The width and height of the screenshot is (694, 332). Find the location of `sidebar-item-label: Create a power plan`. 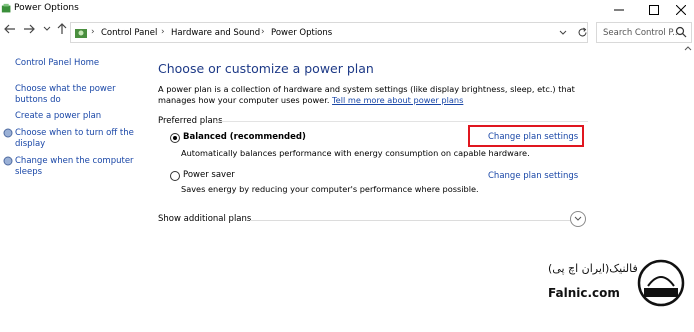

sidebar-item-label: Create a power plan is located at coordinates (58, 116).